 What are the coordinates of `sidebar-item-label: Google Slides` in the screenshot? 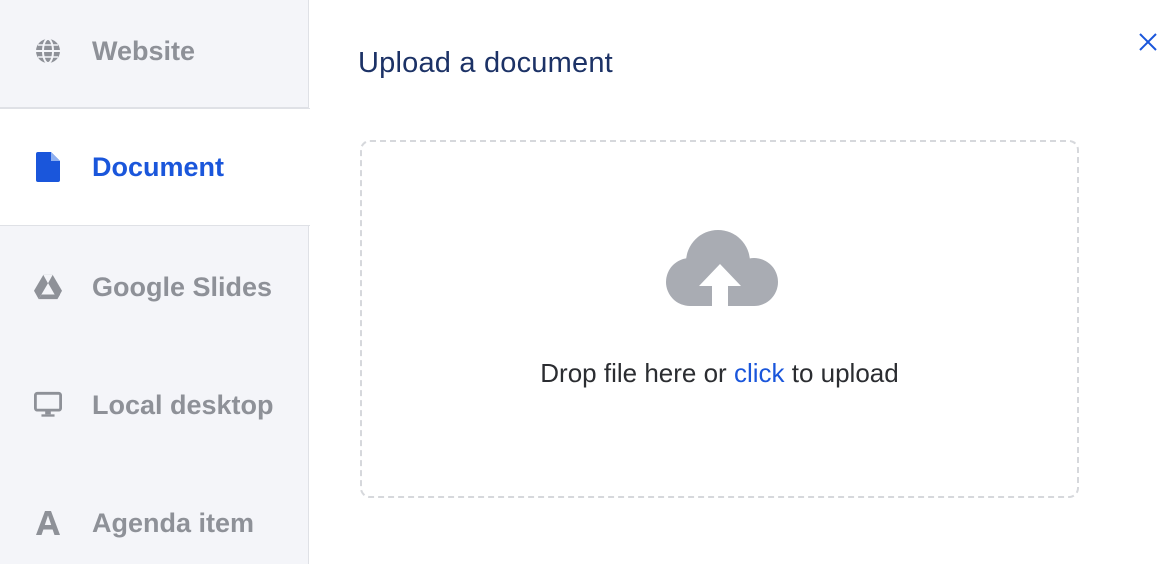 It's located at (182, 286).